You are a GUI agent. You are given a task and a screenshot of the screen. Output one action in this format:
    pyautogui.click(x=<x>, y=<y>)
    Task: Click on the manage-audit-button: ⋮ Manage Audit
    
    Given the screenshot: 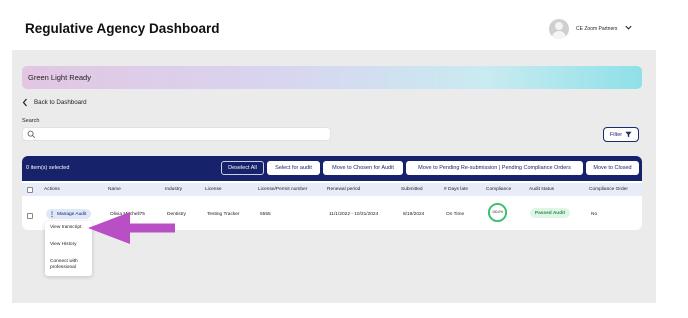 What is the action you would take?
    pyautogui.click(x=68, y=214)
    